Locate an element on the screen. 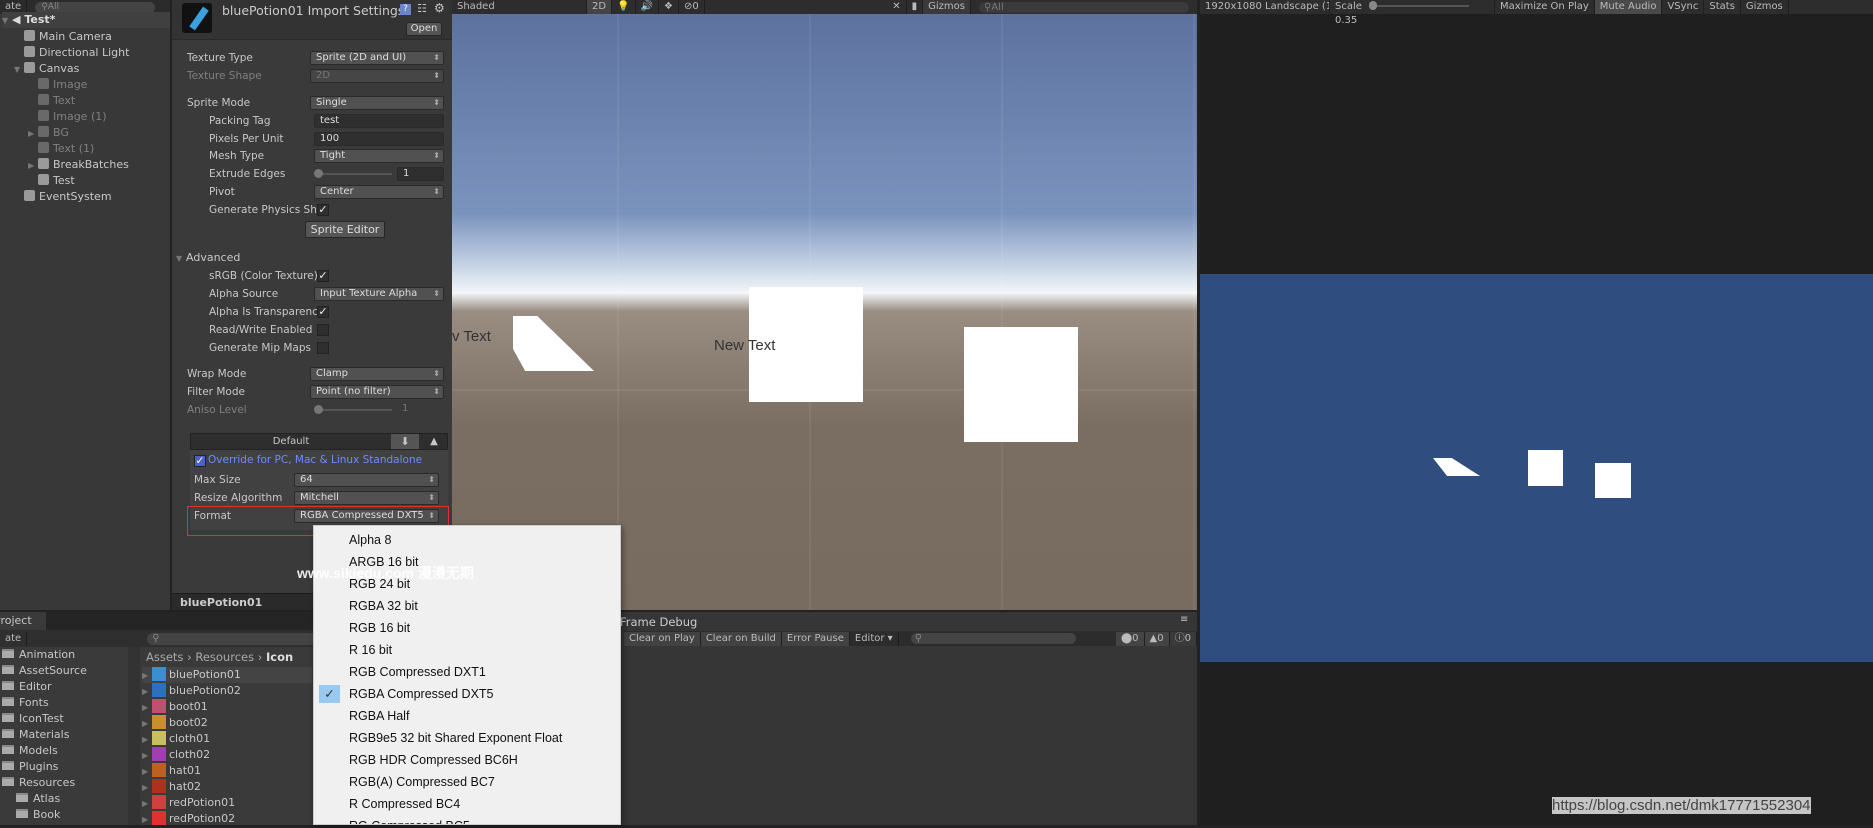  slider-thumb is located at coordinates (318, 173).